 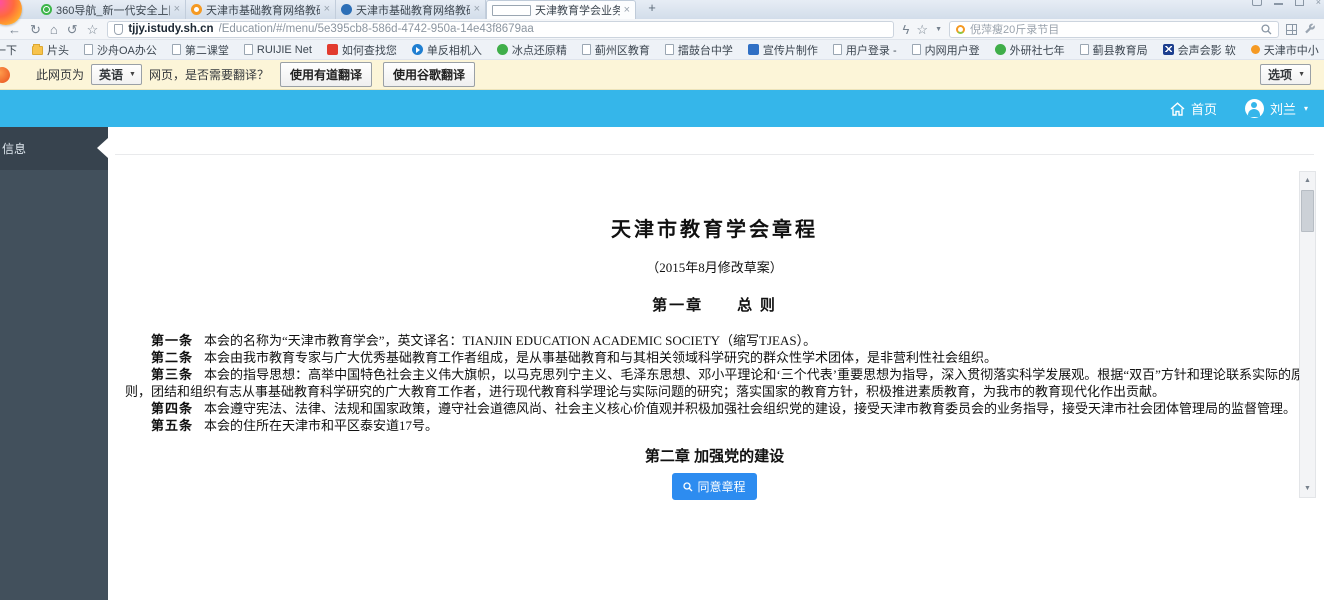 What do you see at coordinates (172, 340) in the screenshot?
I see `article-number: 第一条` at bounding box center [172, 340].